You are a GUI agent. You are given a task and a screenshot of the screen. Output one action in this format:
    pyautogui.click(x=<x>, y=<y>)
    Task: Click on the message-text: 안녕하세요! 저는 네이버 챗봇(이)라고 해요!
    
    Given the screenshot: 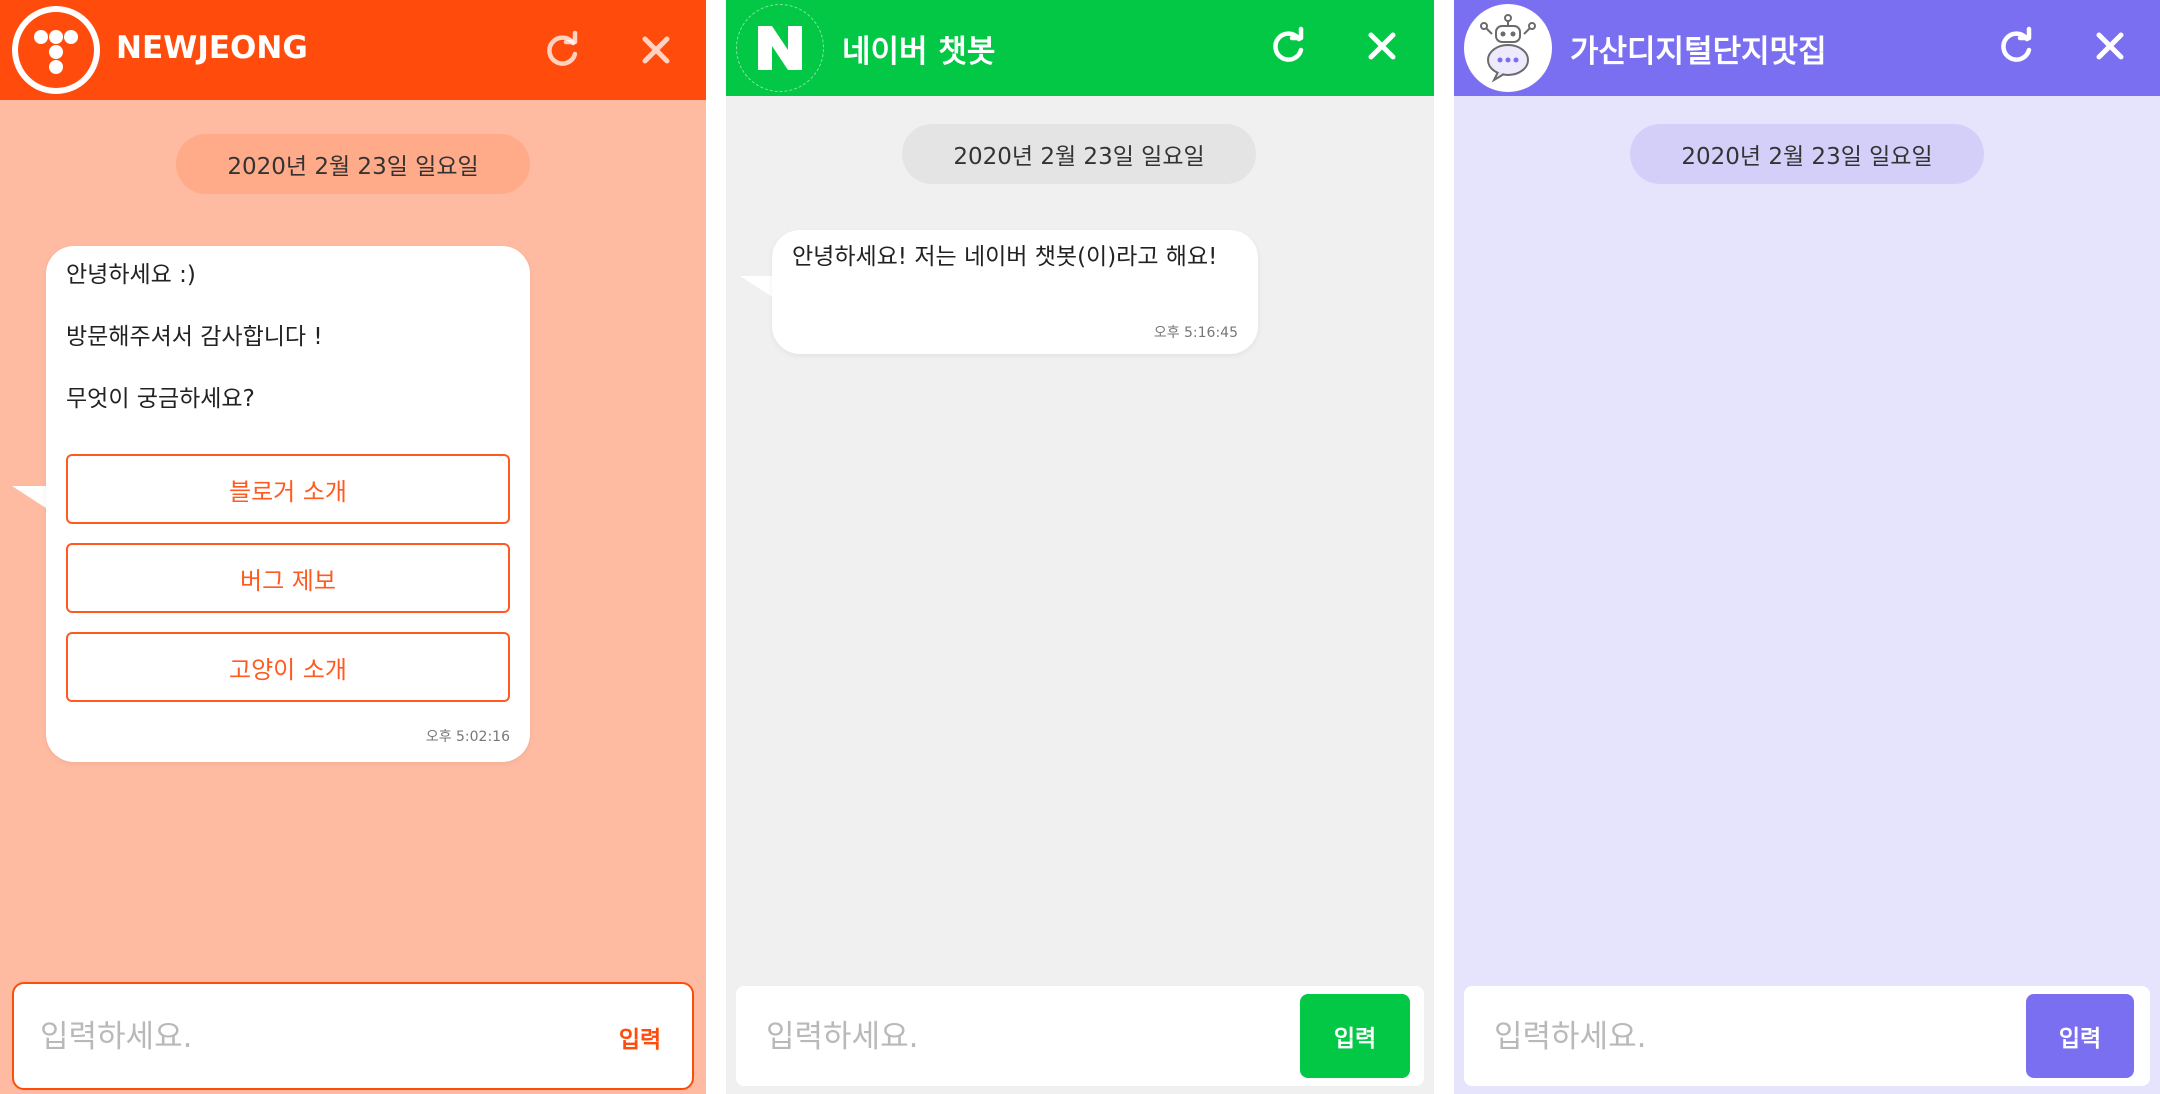 What is the action you would take?
    pyautogui.click(x=1005, y=257)
    